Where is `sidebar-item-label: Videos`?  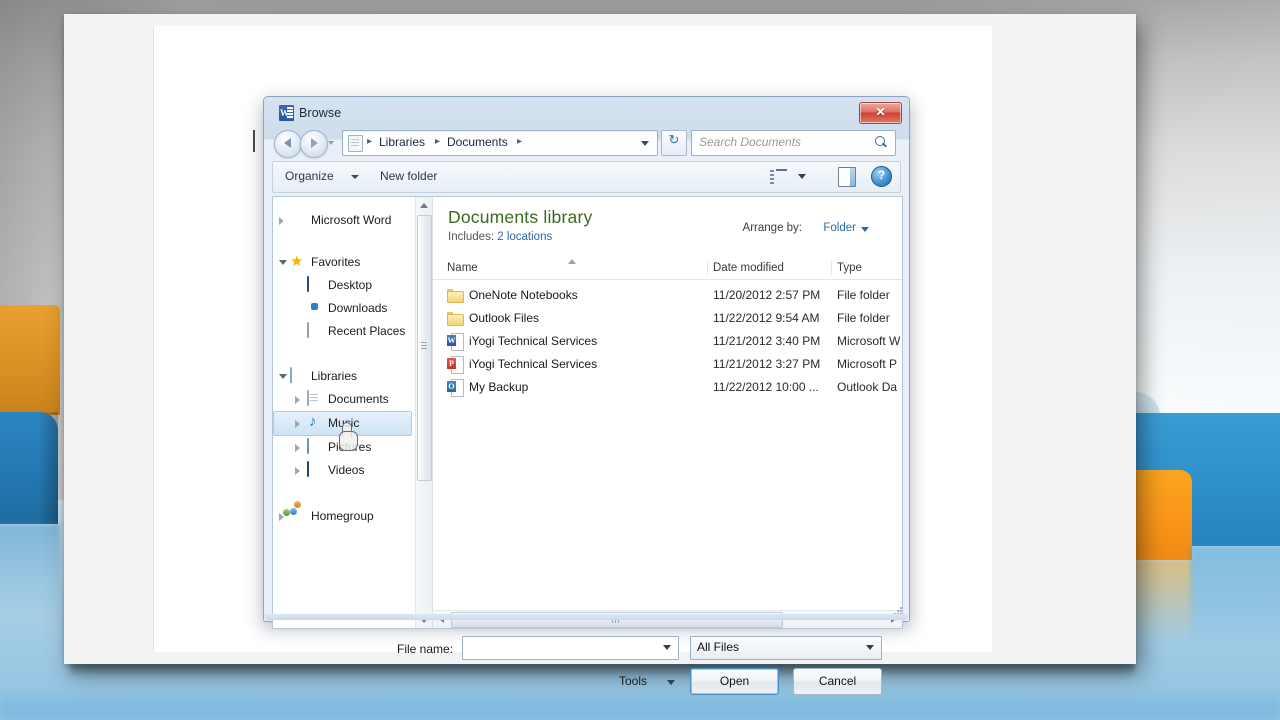
sidebar-item-label: Videos is located at coordinates (346, 470).